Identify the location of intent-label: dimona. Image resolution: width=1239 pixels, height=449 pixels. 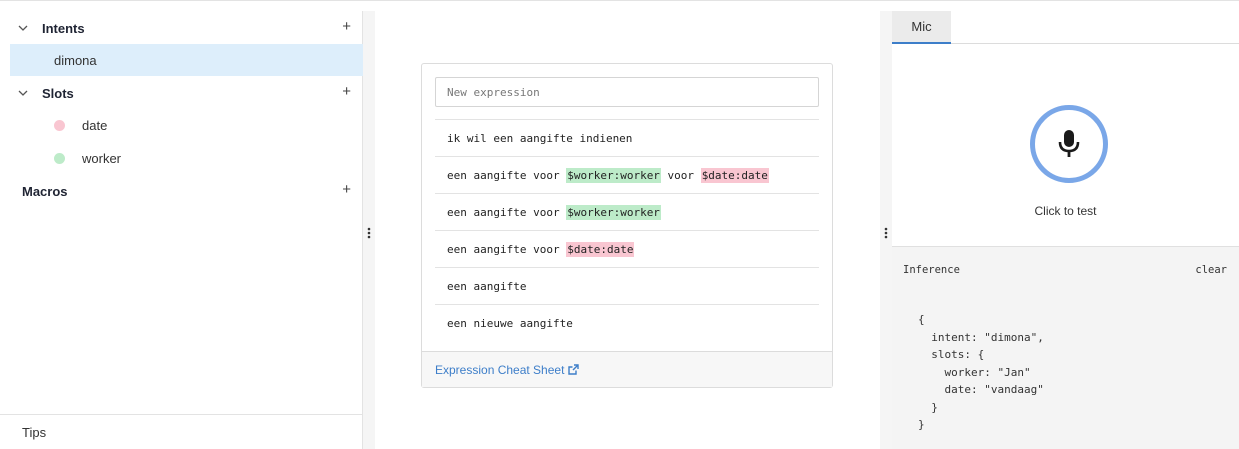
(75, 60).